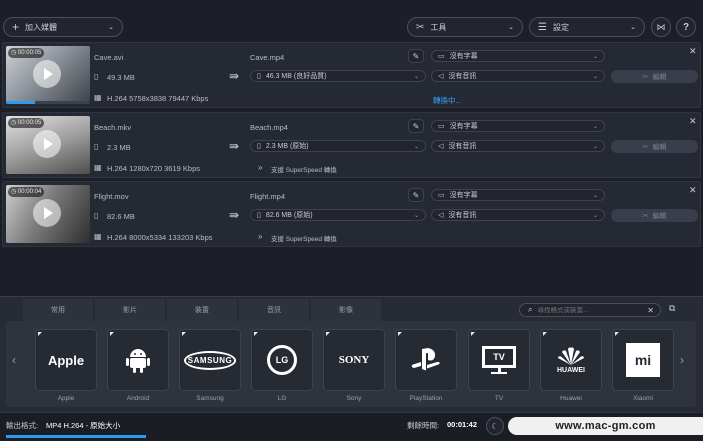 This screenshot has height=441, width=703. I want to click on device-playstation, so click(426, 360).